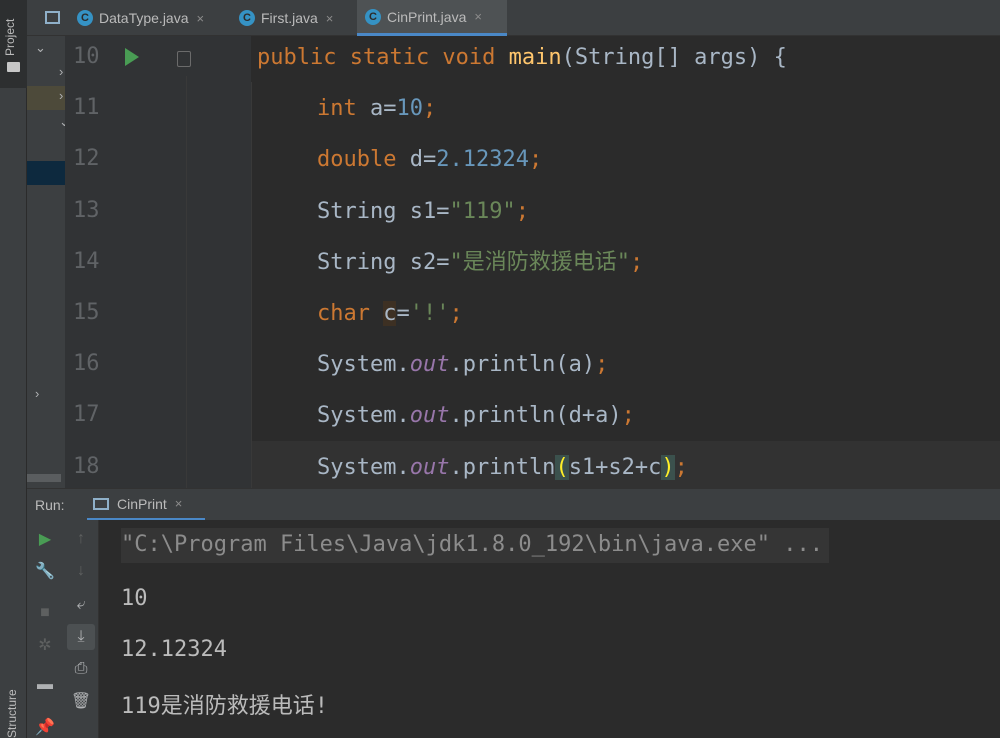 Image resolution: width=1000 pixels, height=738 pixels. Describe the element at coordinates (45, 645) in the screenshot. I see `debug-icon: ✲` at that location.